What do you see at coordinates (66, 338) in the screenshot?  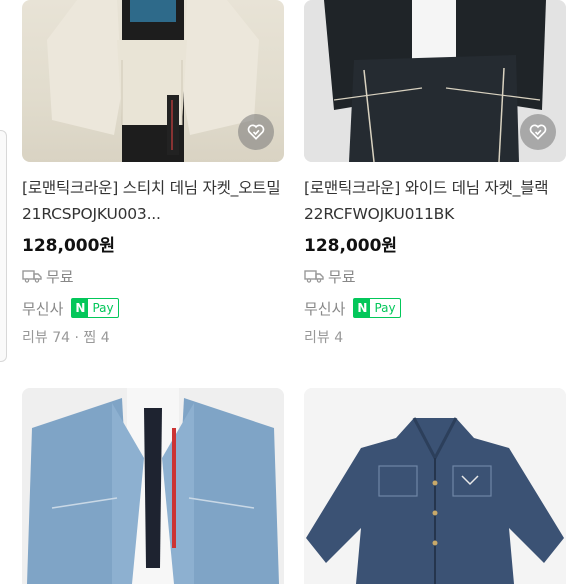 I see `review-wish-count: 리뷰 74 · 찜 4` at bounding box center [66, 338].